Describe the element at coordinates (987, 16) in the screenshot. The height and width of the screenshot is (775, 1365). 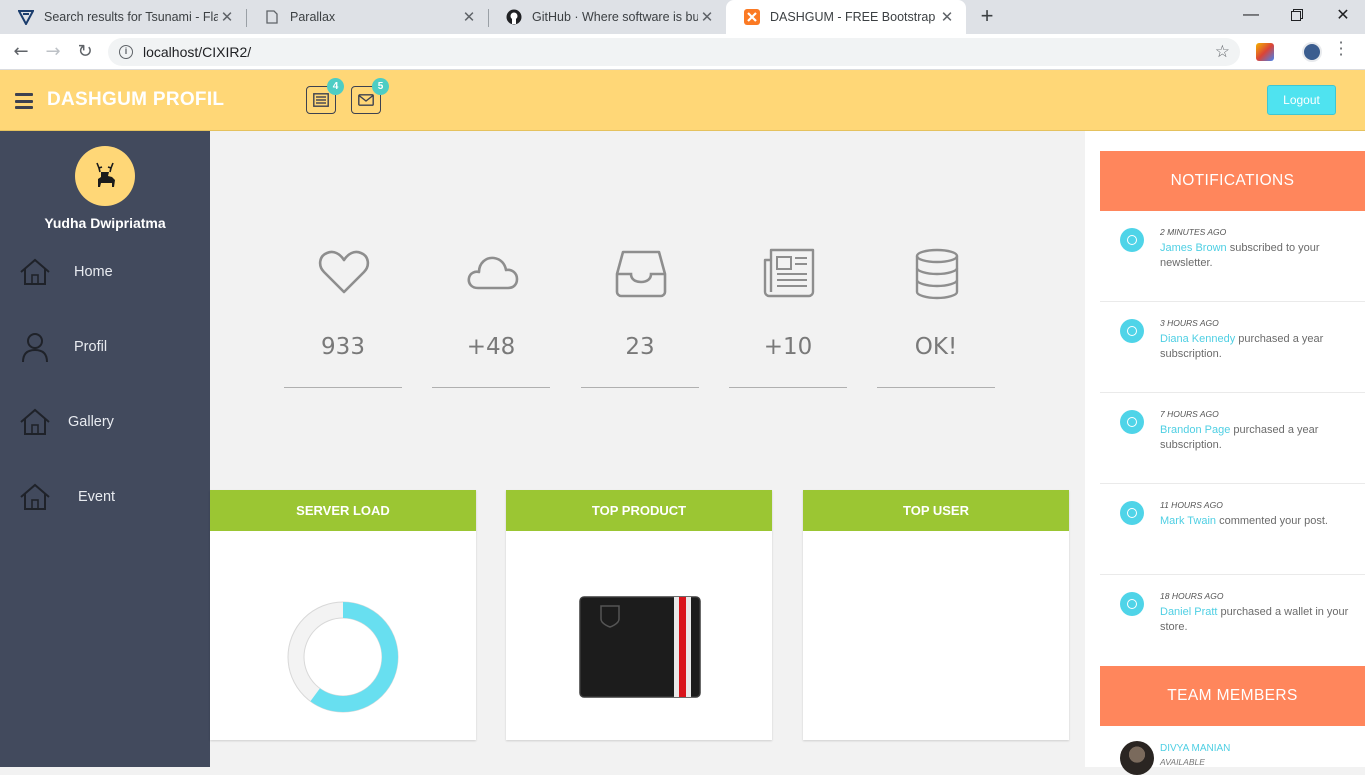
I see `new-tab-button: +` at that location.